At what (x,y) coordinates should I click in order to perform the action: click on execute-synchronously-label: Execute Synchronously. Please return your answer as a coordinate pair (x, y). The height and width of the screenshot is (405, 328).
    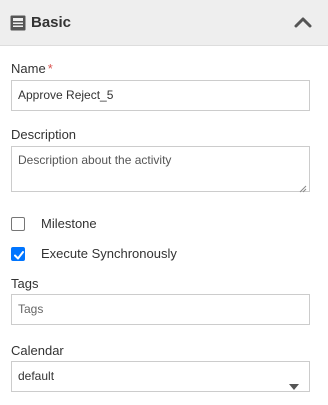
    Looking at the image, I should click on (109, 253).